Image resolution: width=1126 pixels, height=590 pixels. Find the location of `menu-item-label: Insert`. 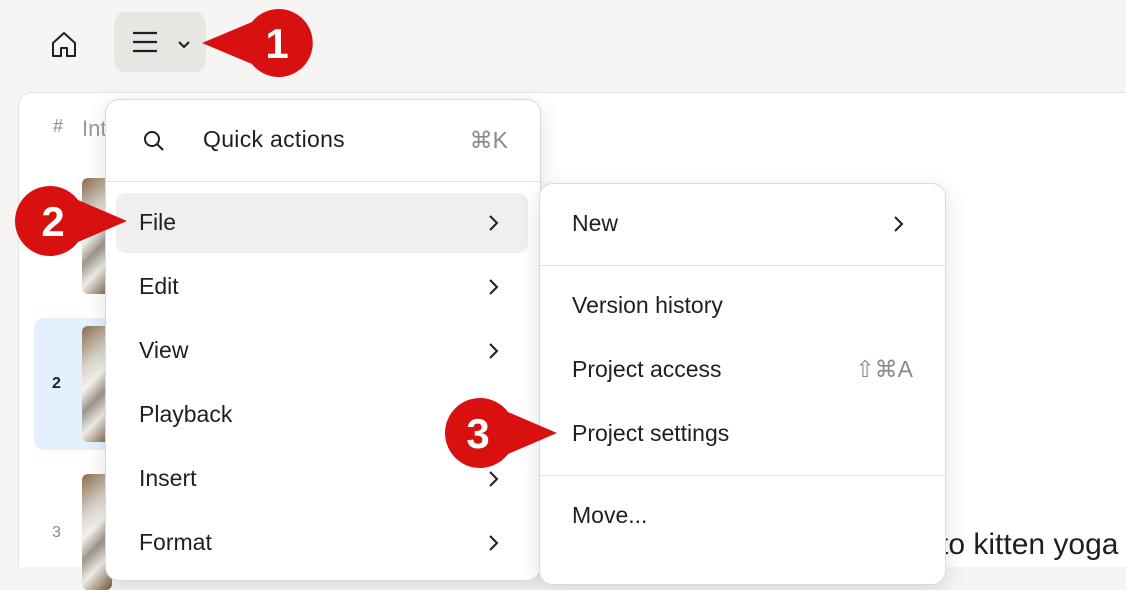

menu-item-label: Insert is located at coordinates (168, 478).